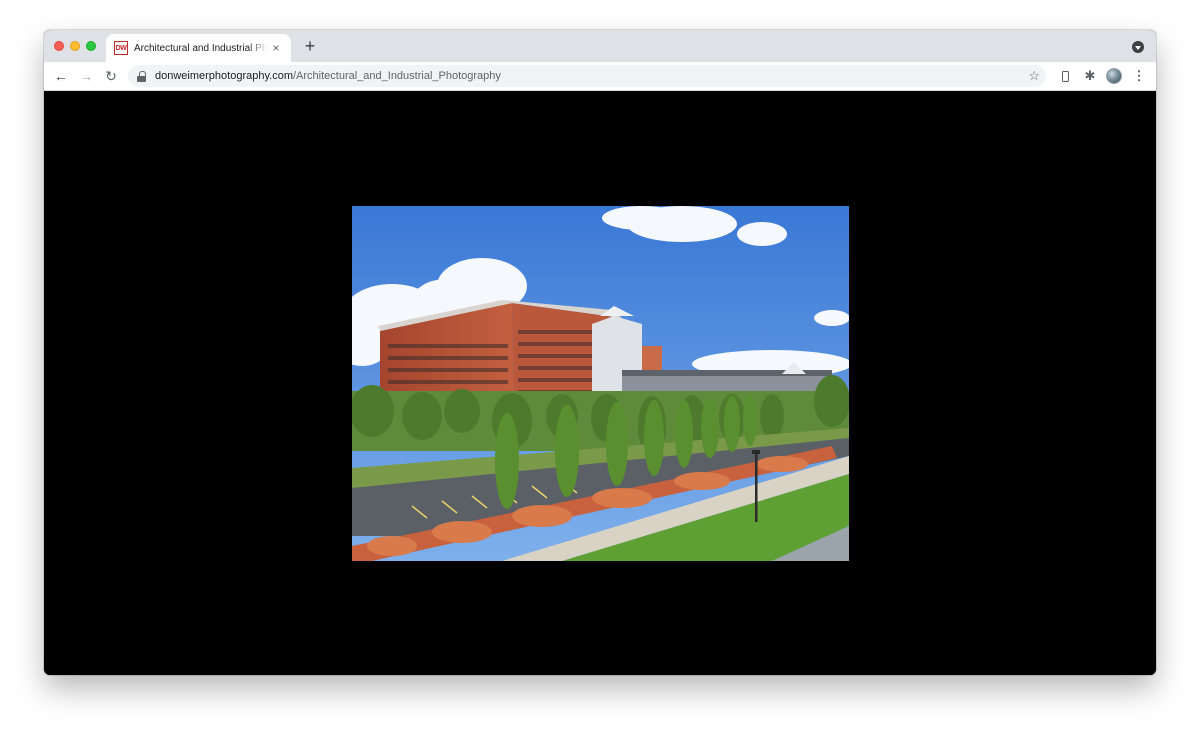 The width and height of the screenshot is (1200, 733). Describe the element at coordinates (86, 76) in the screenshot. I see `forward-button: →` at that location.